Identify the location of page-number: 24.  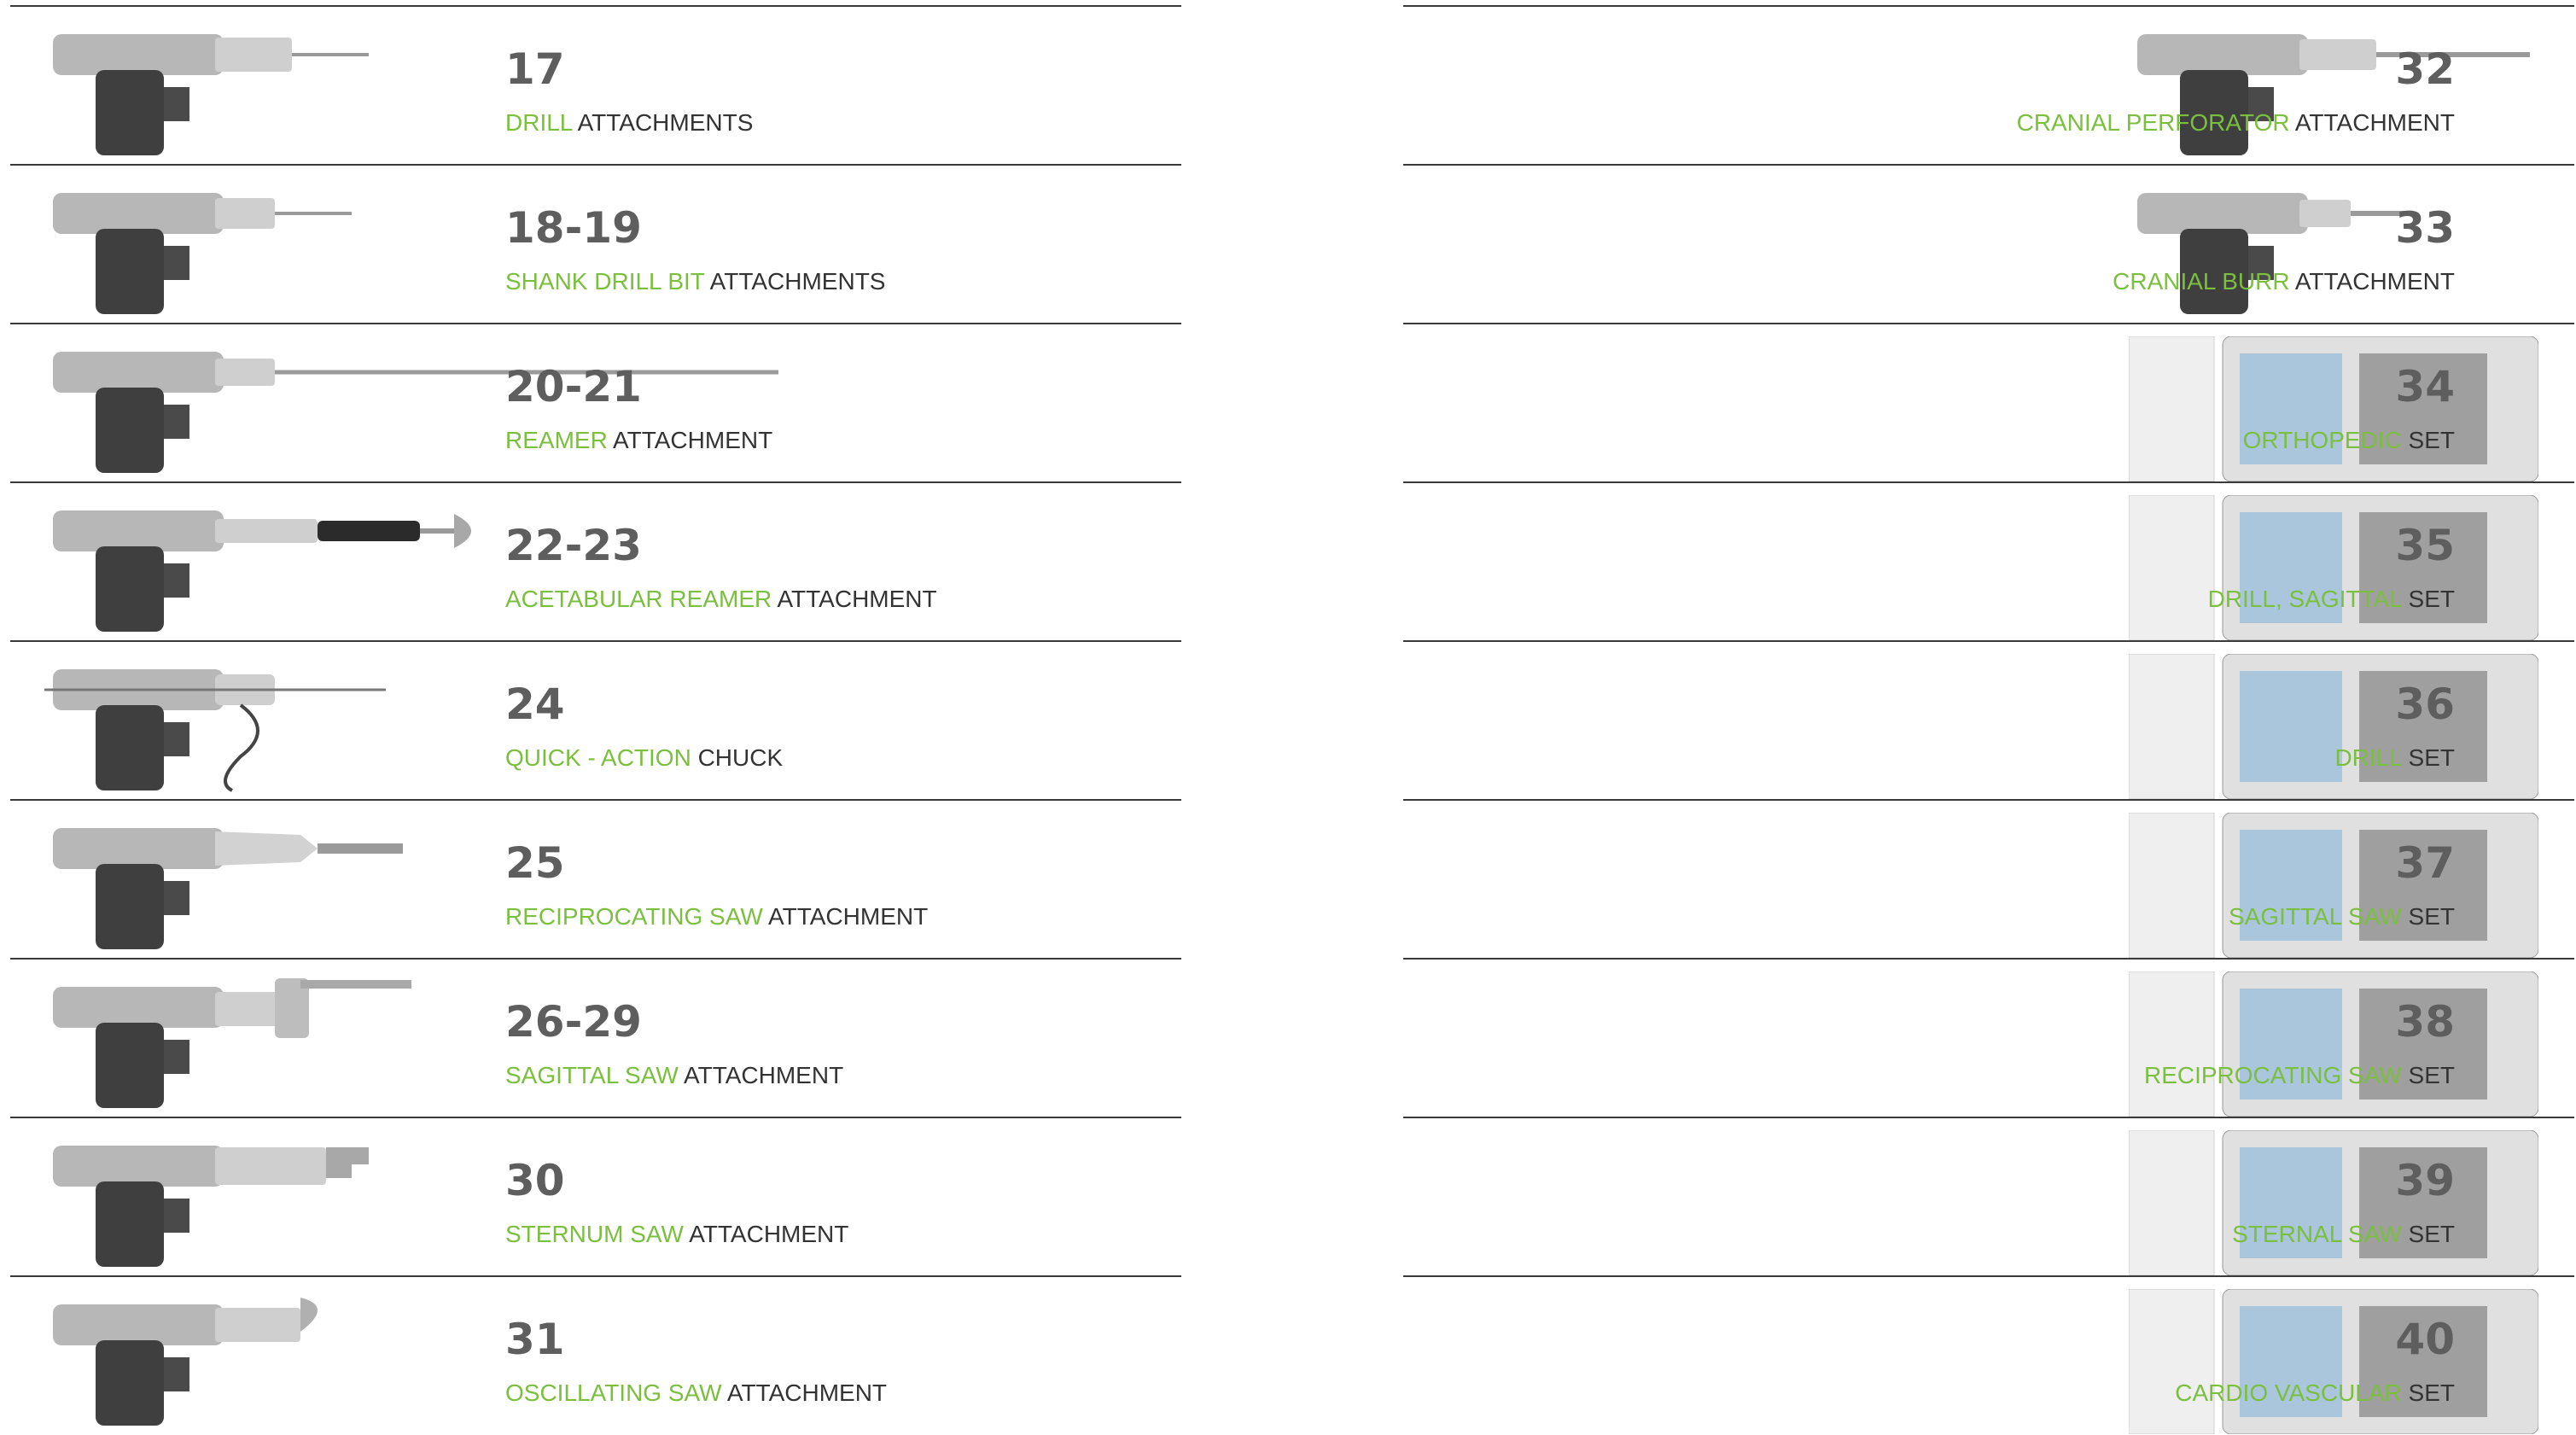
(535, 704).